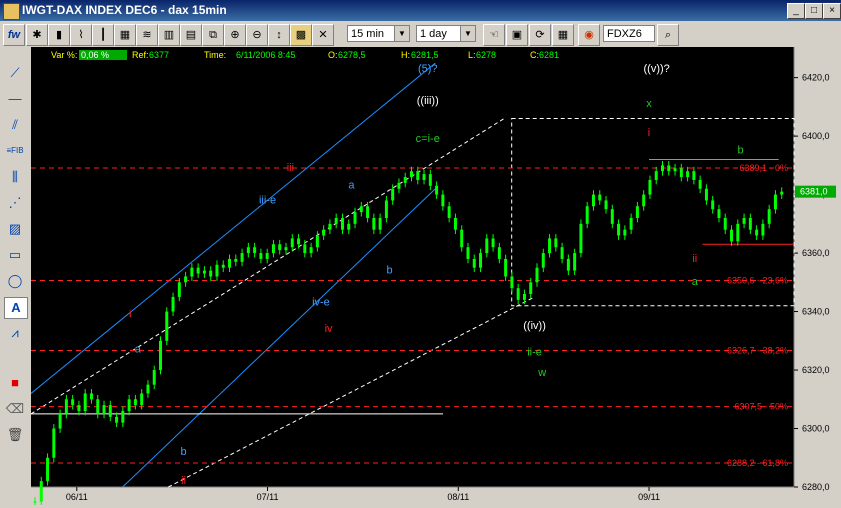 The height and width of the screenshot is (508, 841). What do you see at coordinates (761, 407) in the screenshot?
I see `fib-level-label: 6307,5 - 50%` at bounding box center [761, 407].